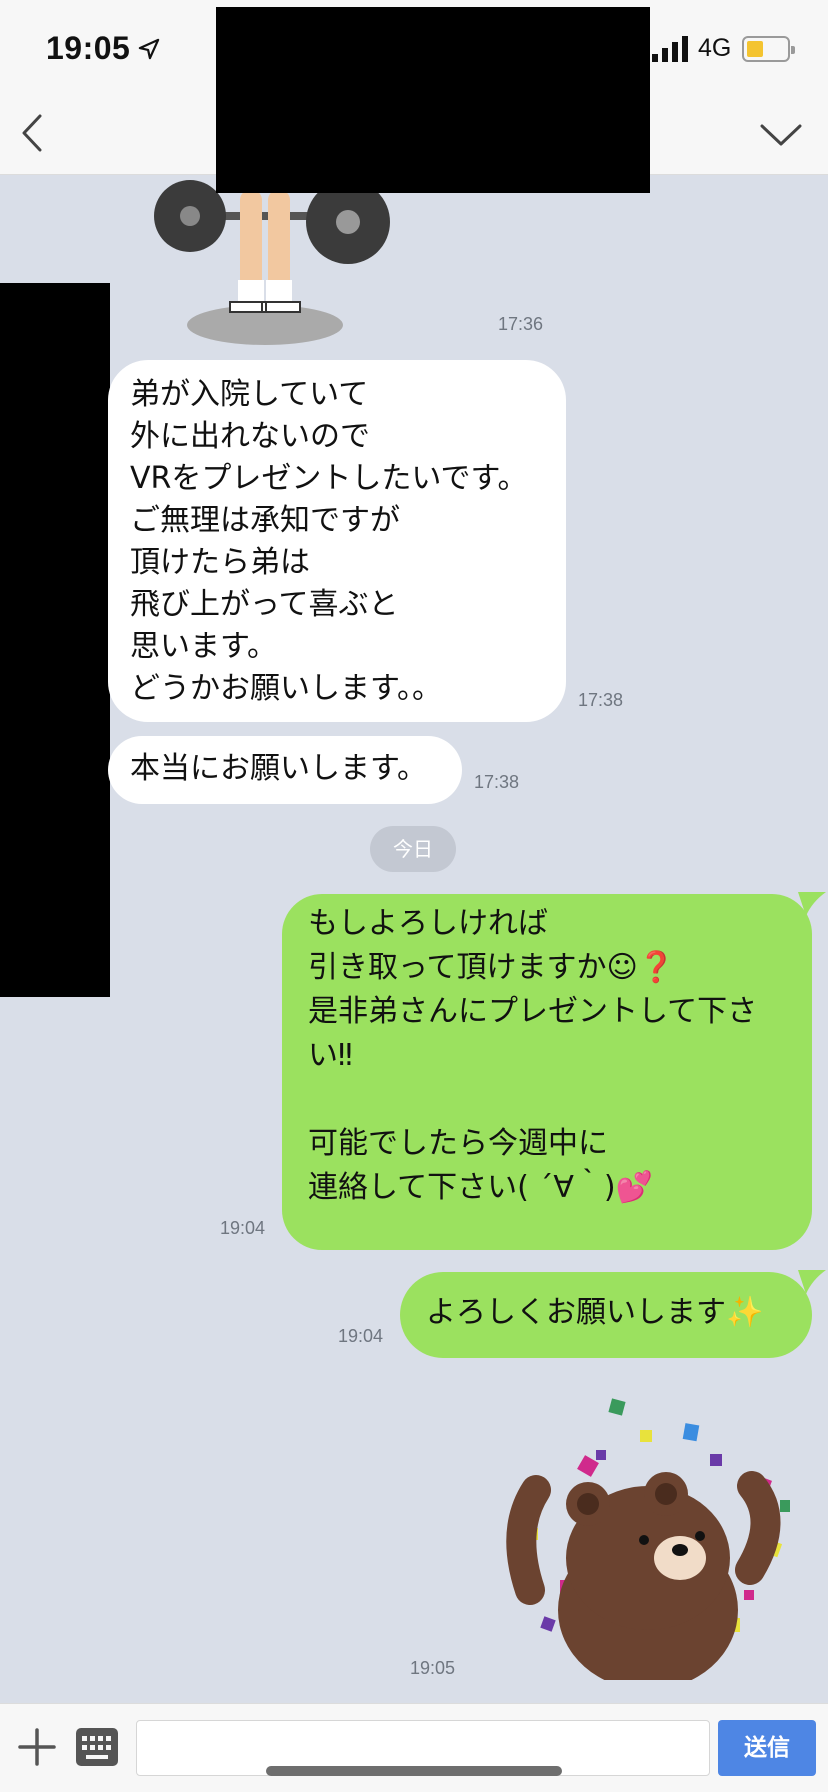 The image size is (828, 1792). I want to click on home-indicator, so click(414, 1771).